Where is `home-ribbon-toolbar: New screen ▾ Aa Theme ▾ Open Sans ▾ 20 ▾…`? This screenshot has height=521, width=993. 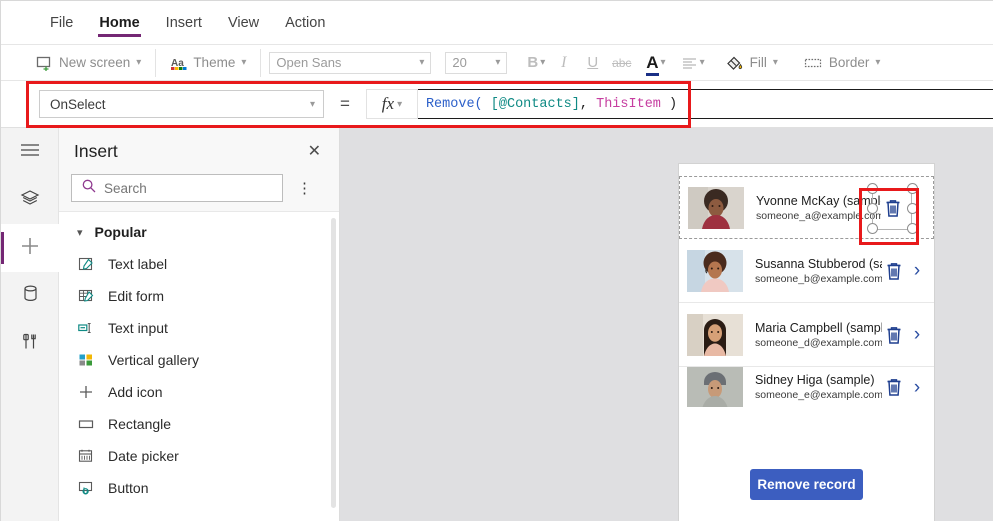 home-ribbon-toolbar: New screen ▾ Aa Theme ▾ Open Sans ▾ 20 ▾… is located at coordinates (497, 63).